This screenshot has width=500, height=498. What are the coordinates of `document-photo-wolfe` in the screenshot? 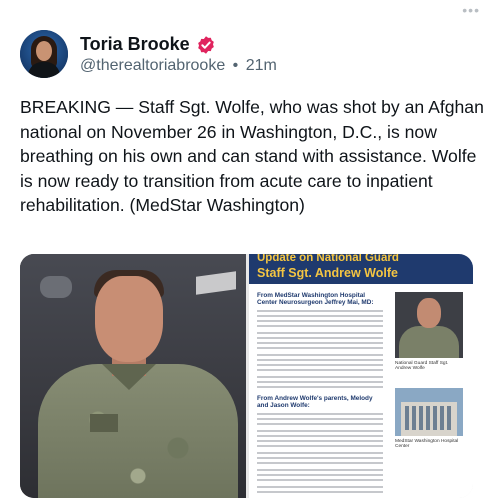 It's located at (429, 325).